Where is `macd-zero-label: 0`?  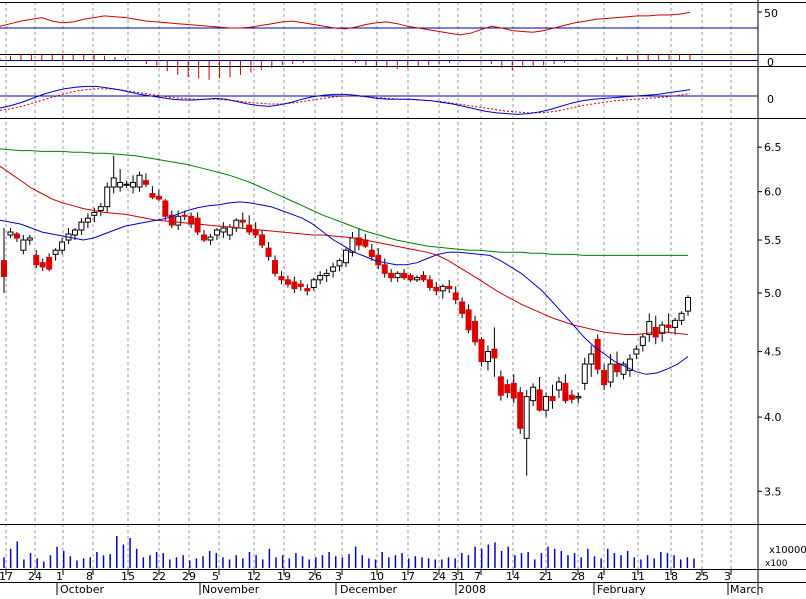 macd-zero-label: 0 is located at coordinates (770, 99).